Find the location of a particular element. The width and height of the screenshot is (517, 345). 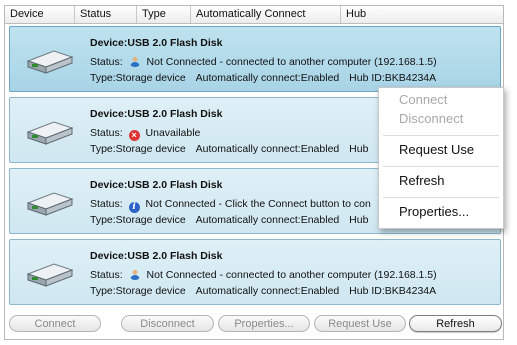

connect-button: Connect is located at coordinates (55, 323).